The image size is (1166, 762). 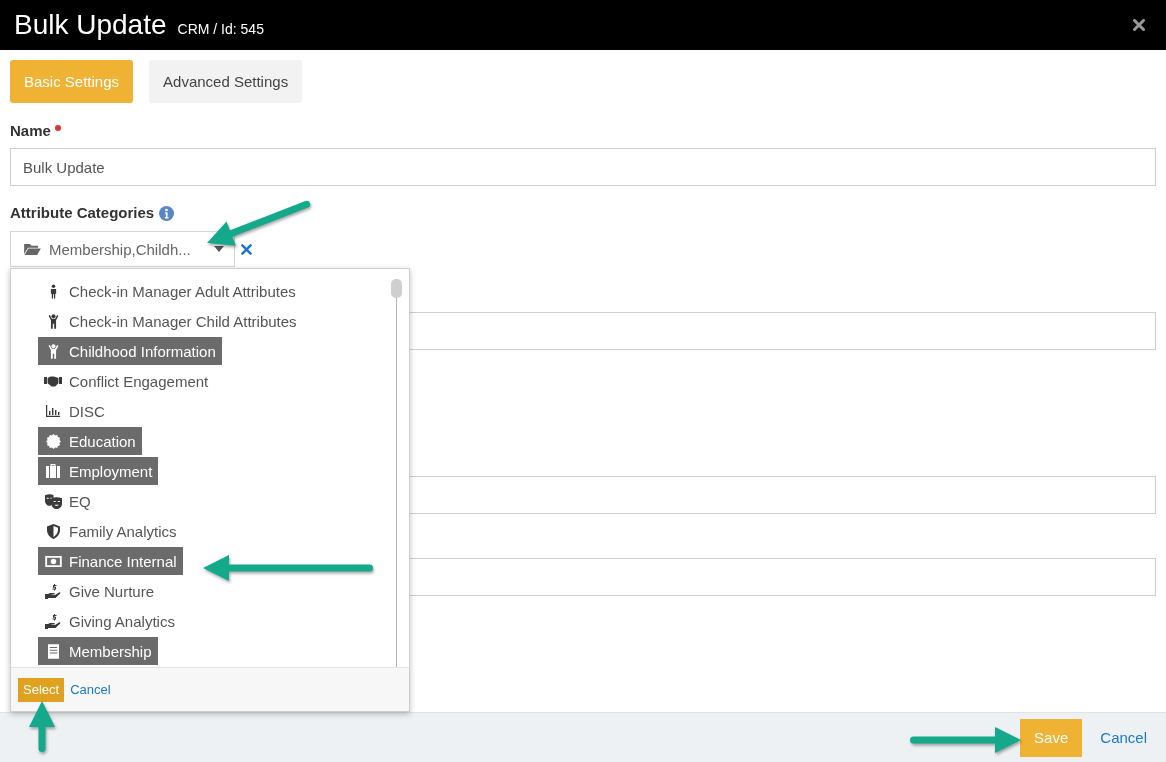 What do you see at coordinates (126, 381) in the screenshot?
I see `category-option: Conflict Engagement` at bounding box center [126, 381].